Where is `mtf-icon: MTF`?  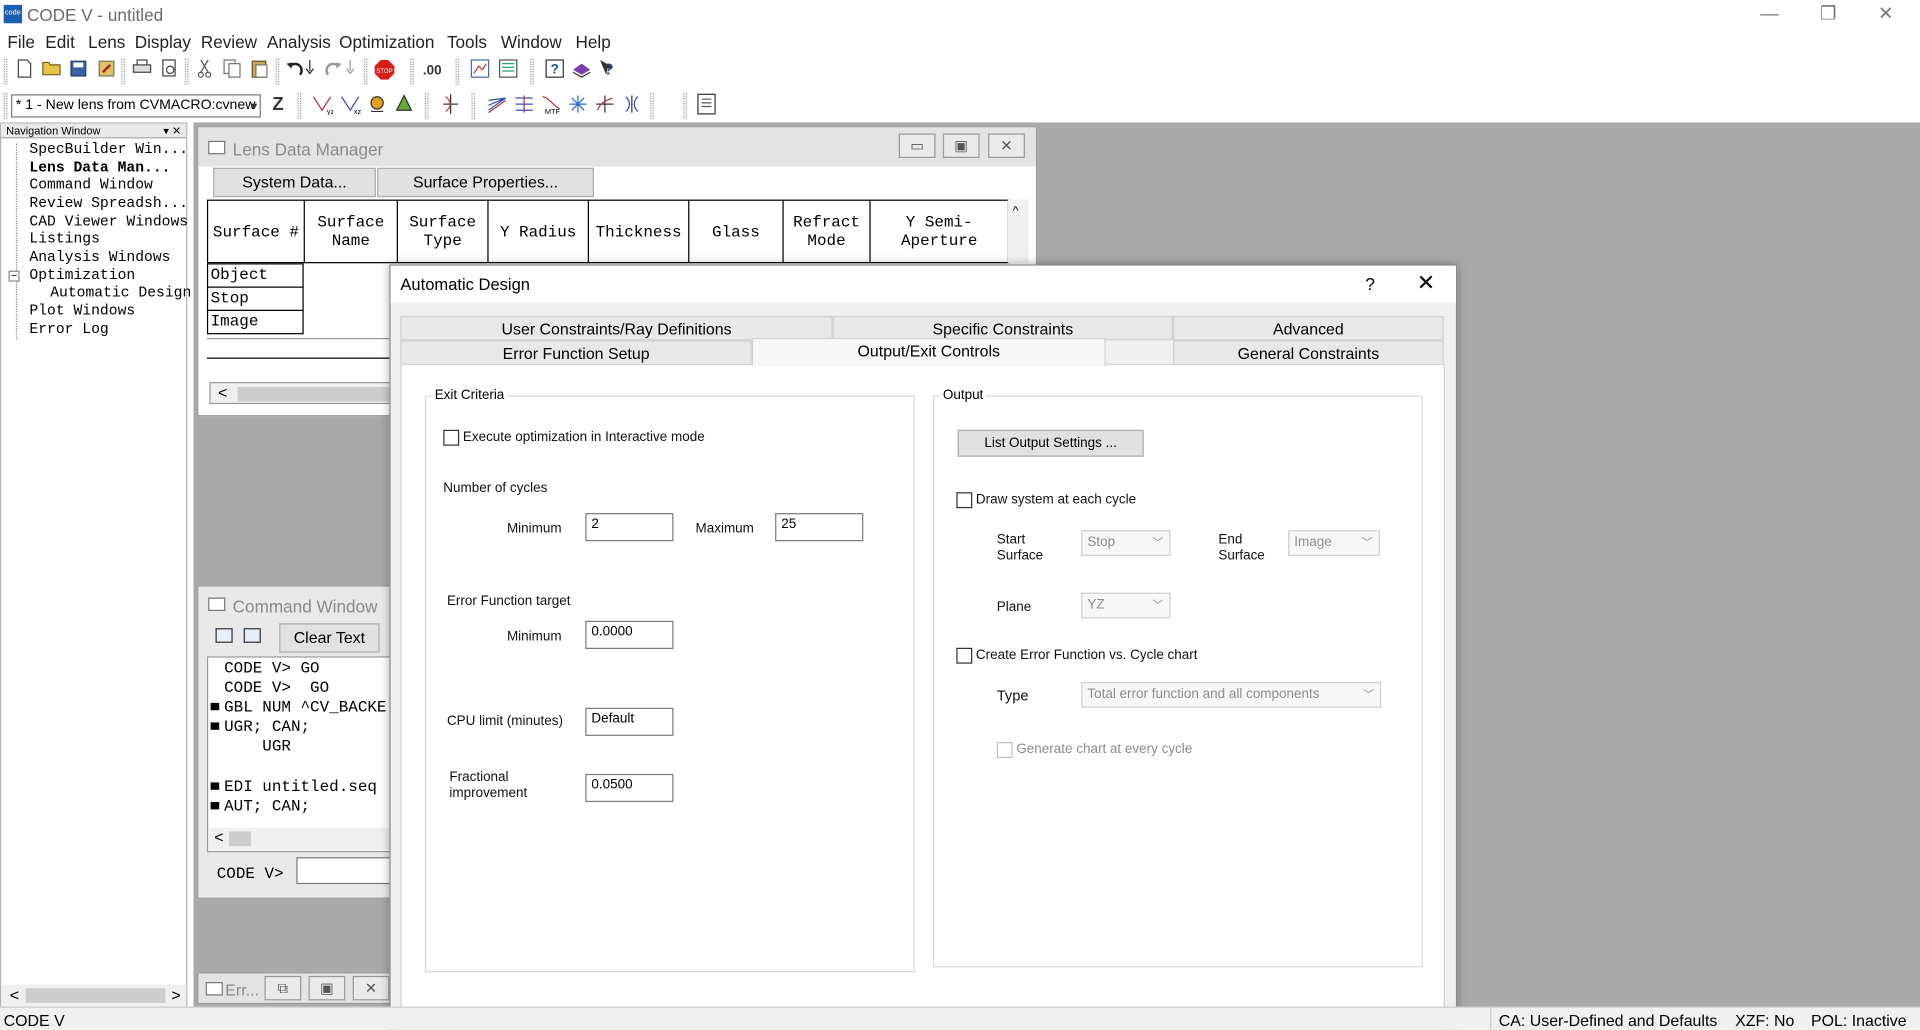 mtf-icon: MTF is located at coordinates (551, 105).